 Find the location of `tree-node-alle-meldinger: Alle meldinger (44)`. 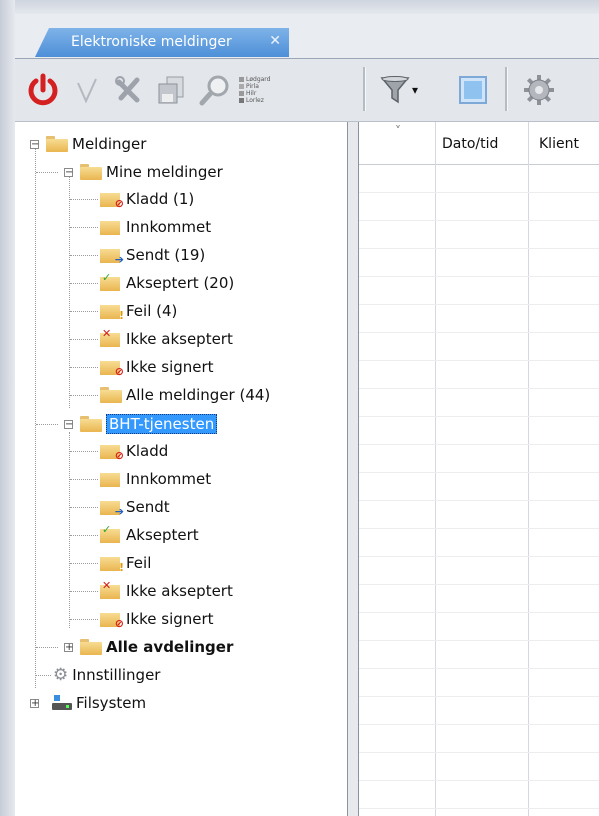

tree-node-alle-meldinger: Alle meldinger (44) is located at coordinates (170, 395).